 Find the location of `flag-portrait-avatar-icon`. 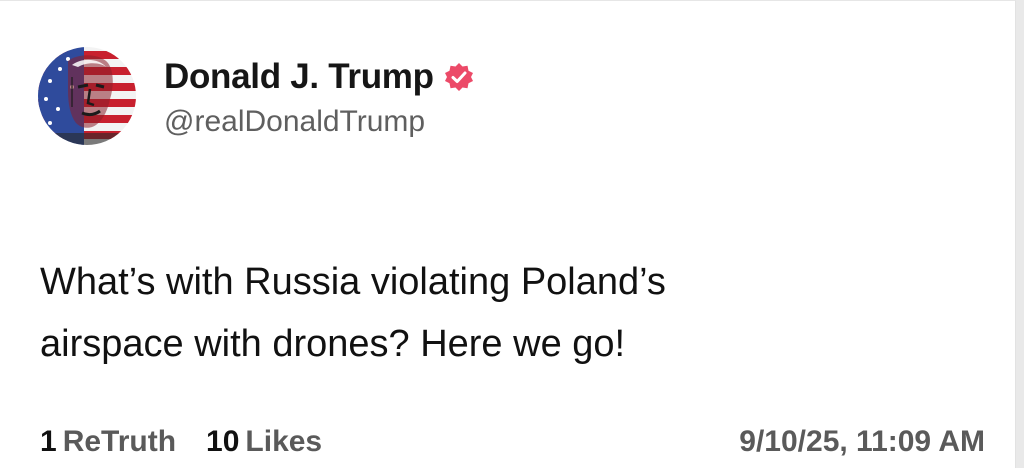

flag-portrait-avatar-icon is located at coordinates (87, 96).